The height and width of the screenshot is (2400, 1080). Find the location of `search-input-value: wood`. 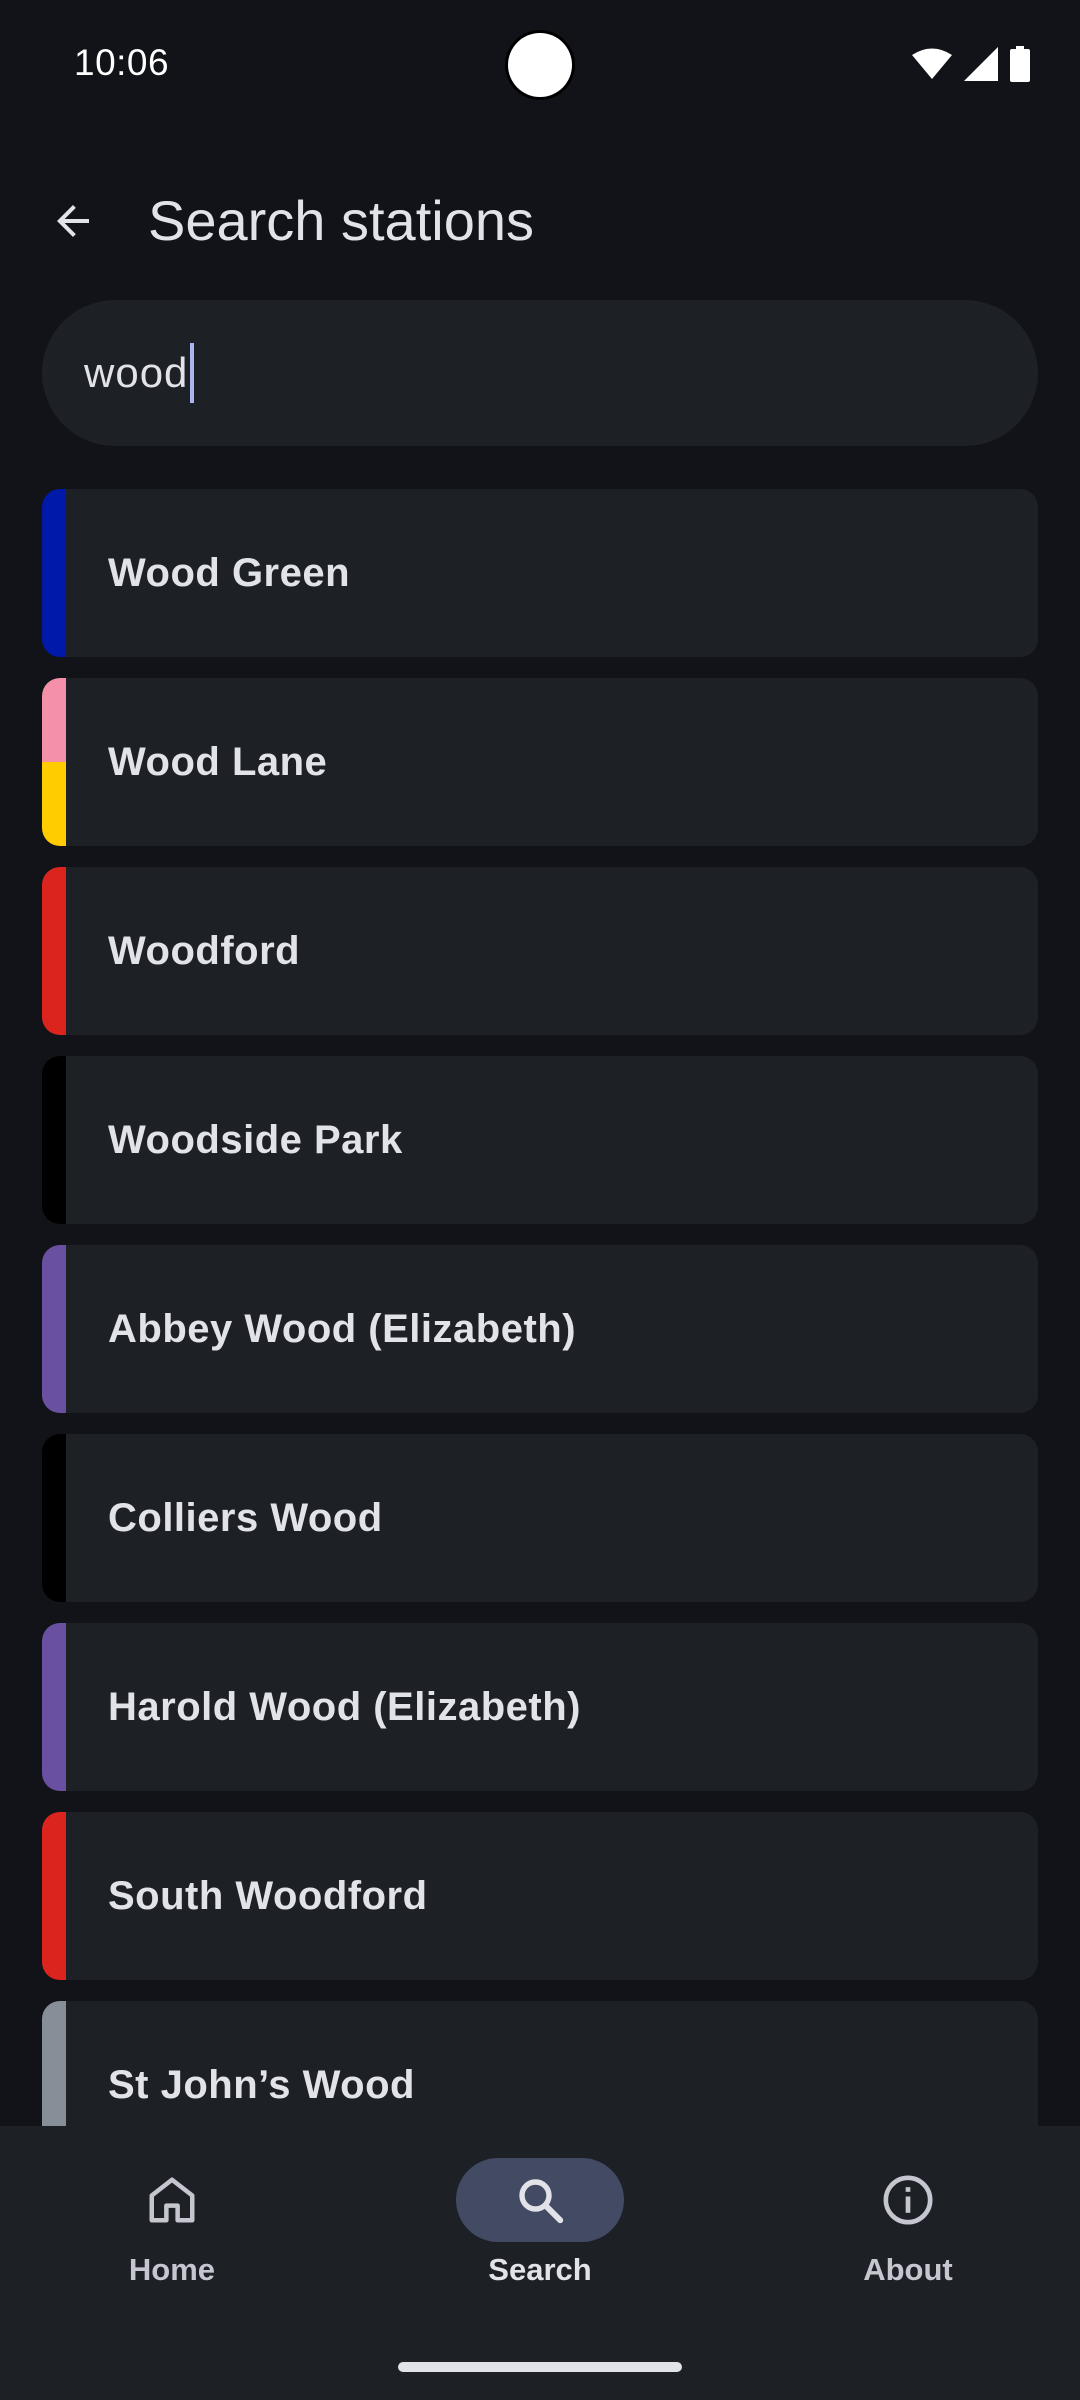

search-input-value: wood is located at coordinates (136, 372).